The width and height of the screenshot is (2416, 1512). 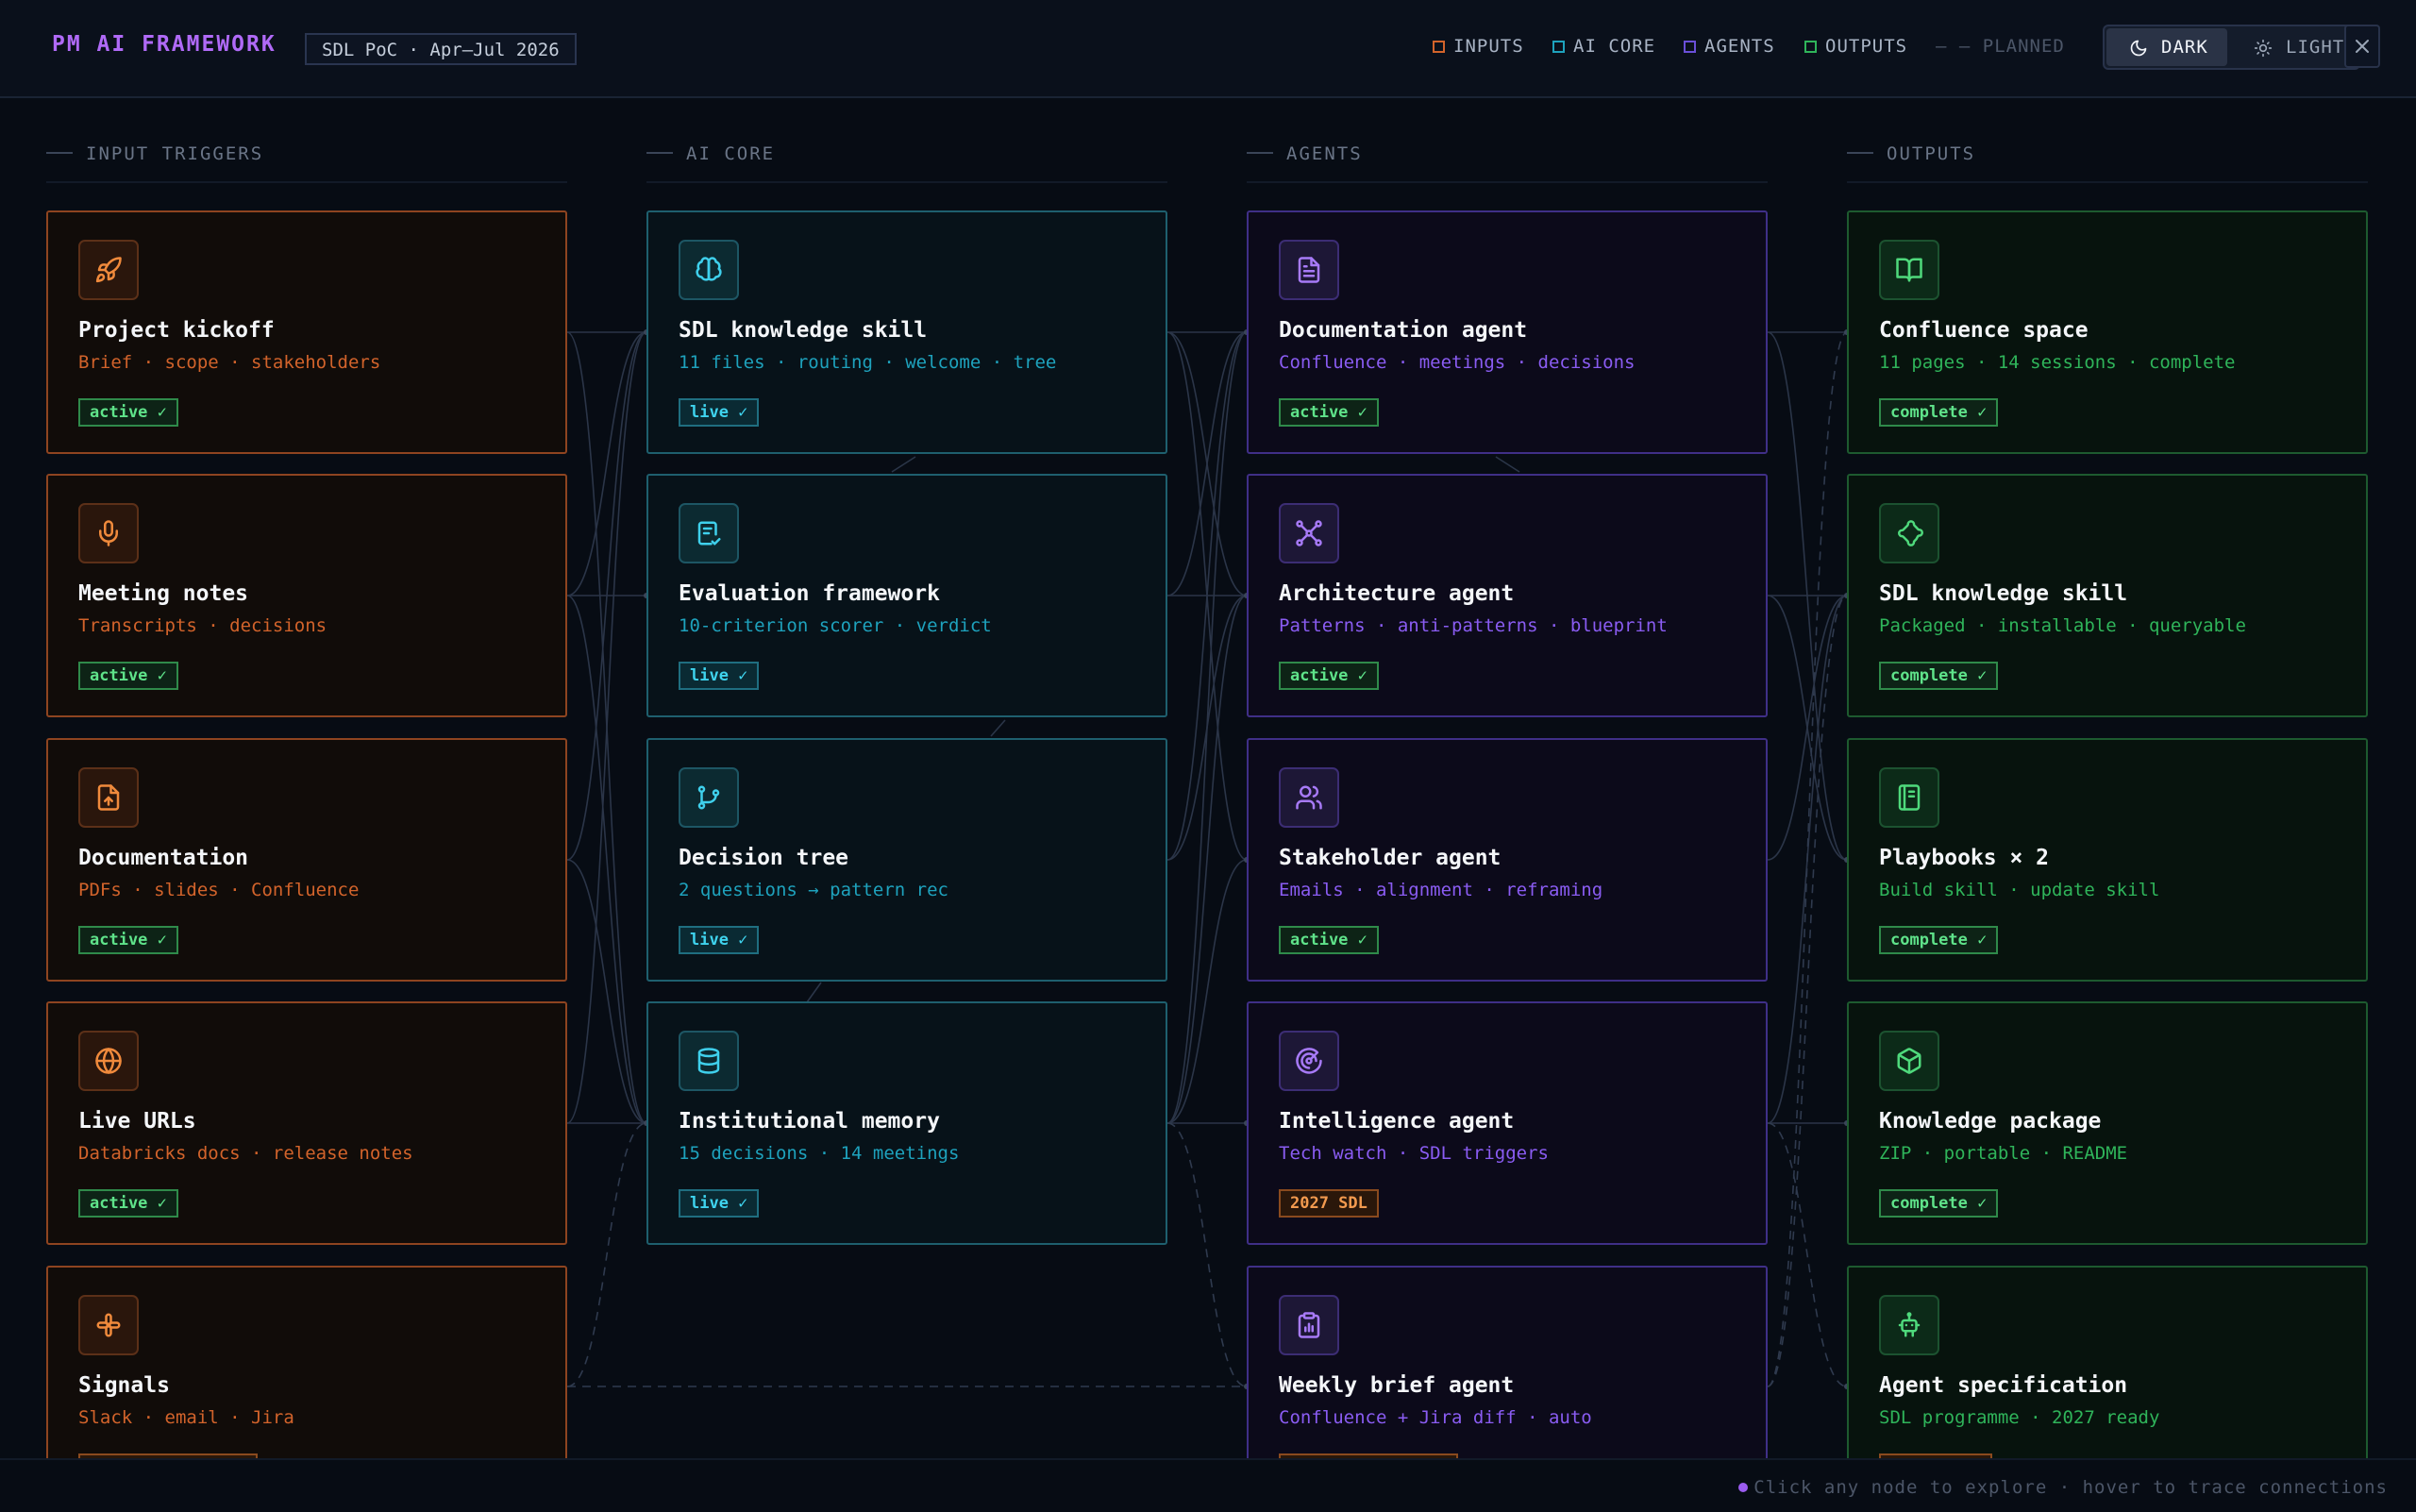 What do you see at coordinates (2184, 47) in the screenshot?
I see `theme-dark-label: DARK` at bounding box center [2184, 47].